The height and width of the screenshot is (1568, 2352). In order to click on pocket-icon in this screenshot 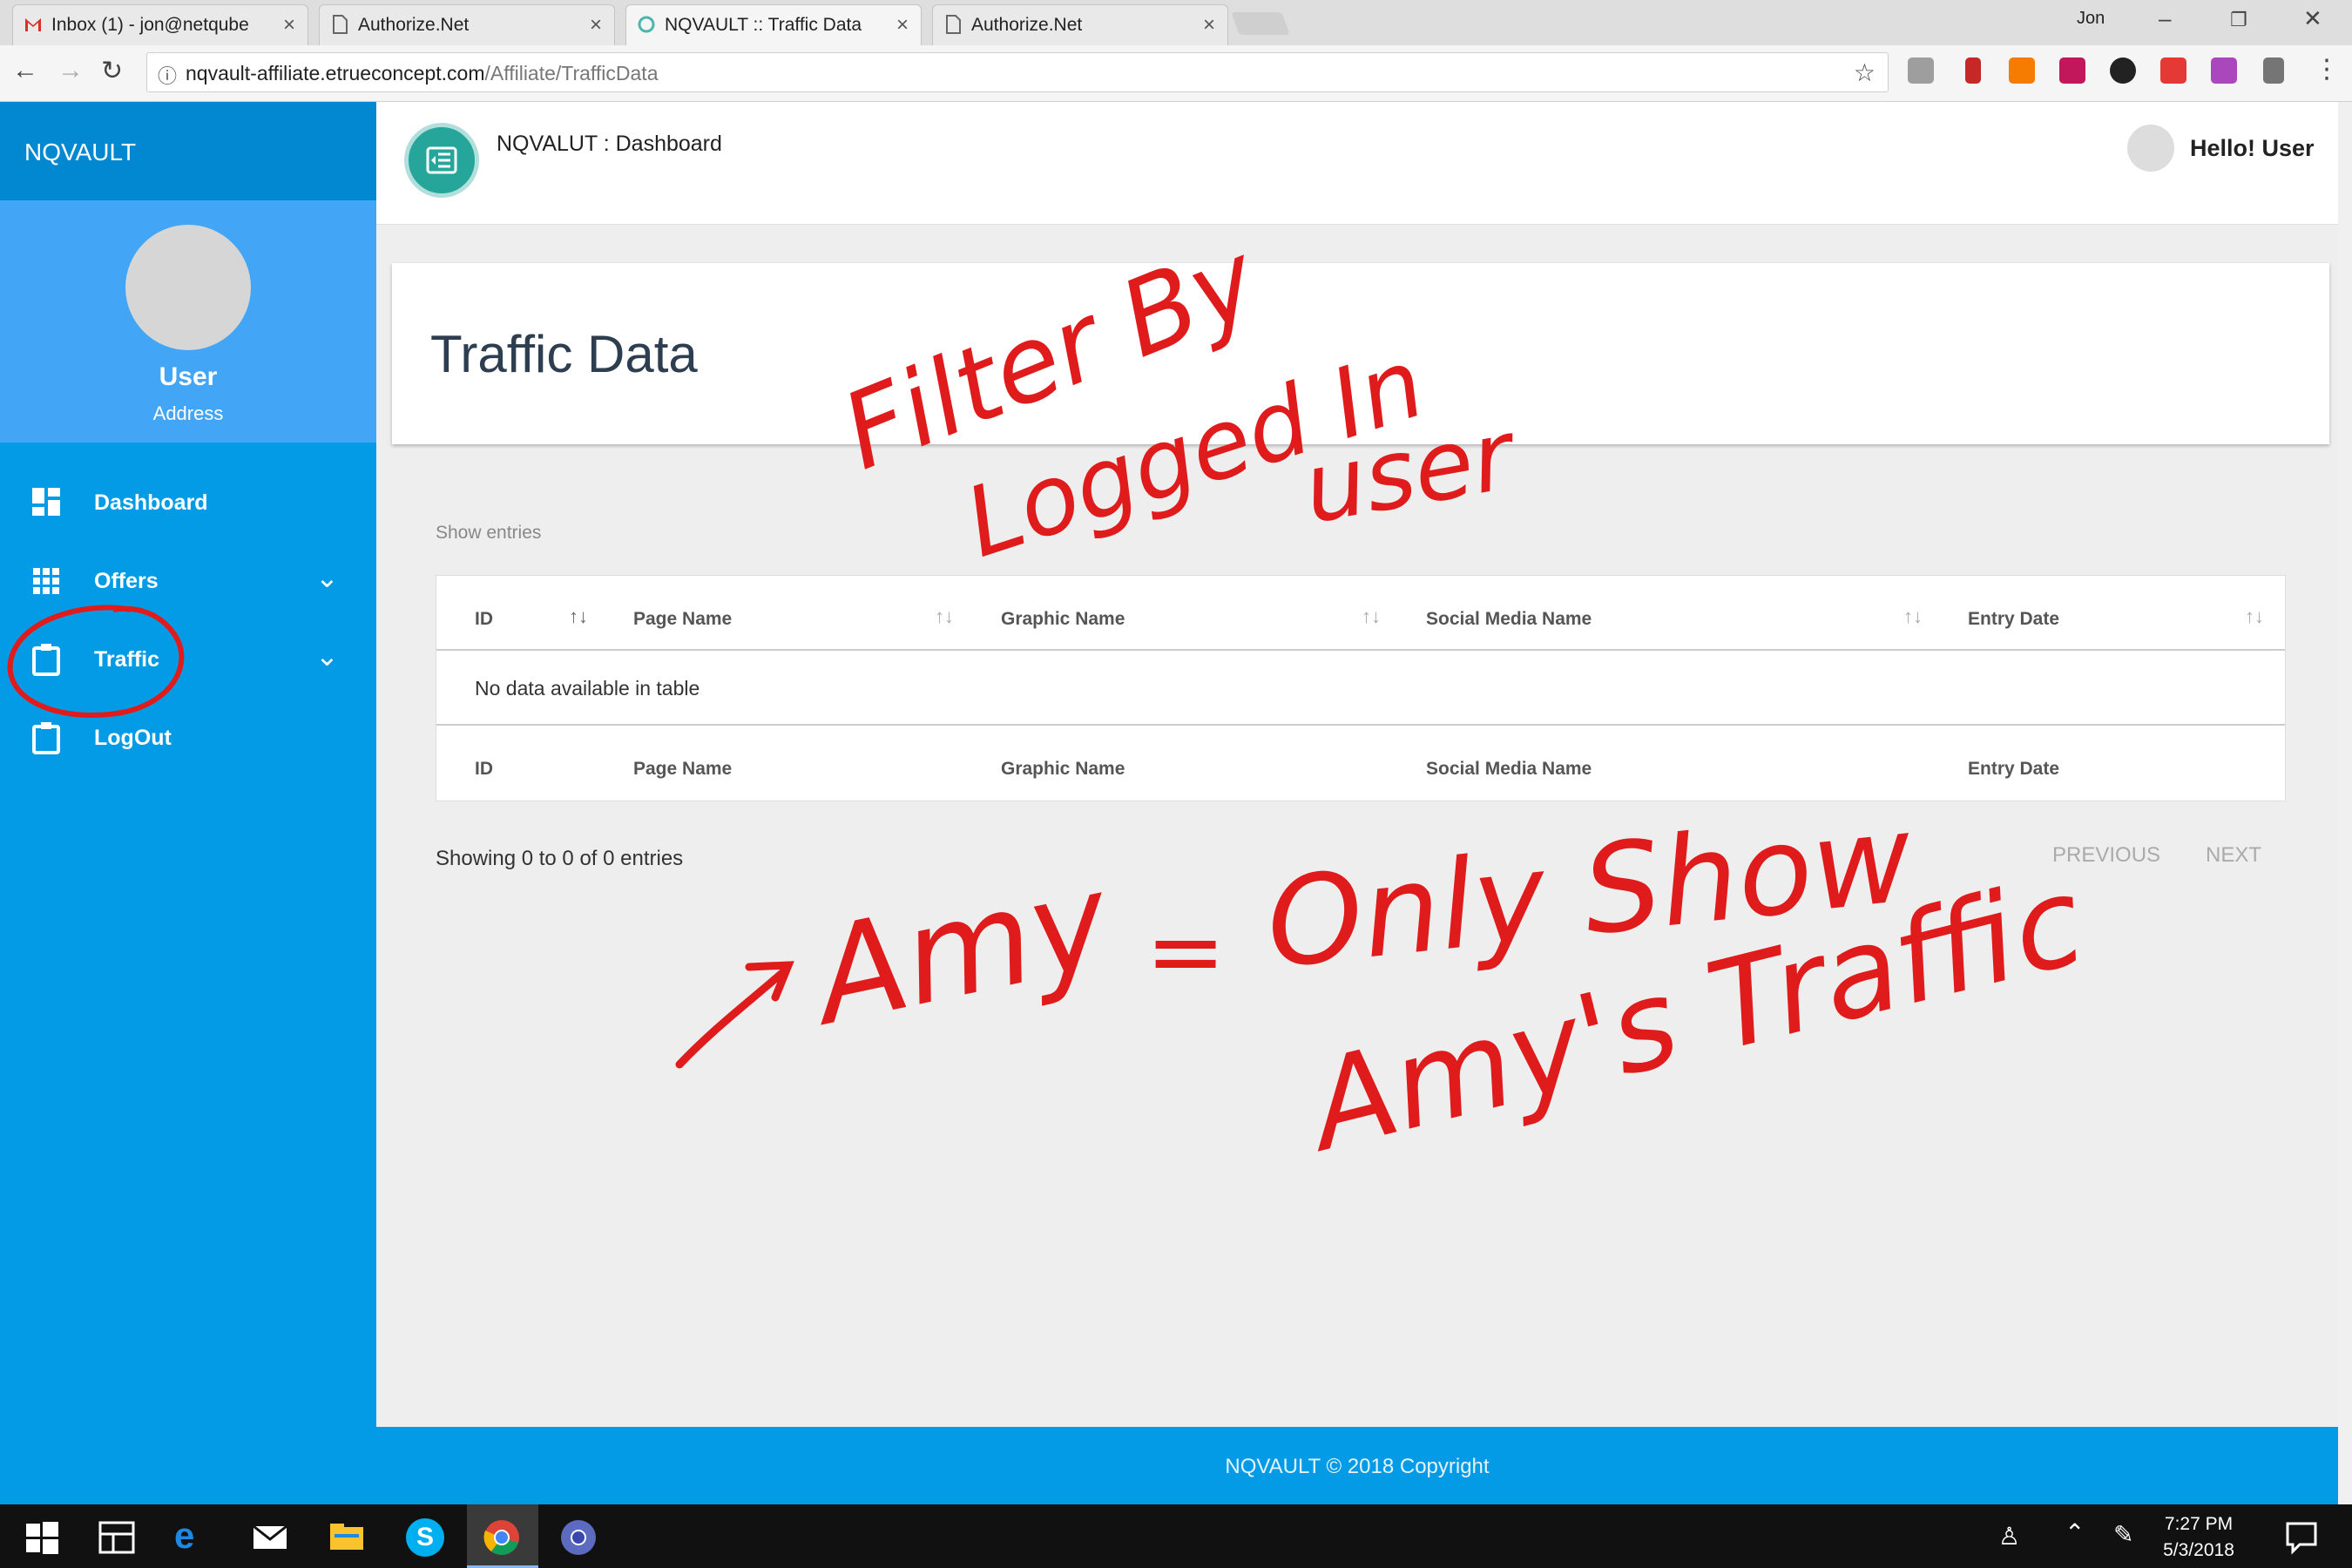, I will do `click(2072, 70)`.